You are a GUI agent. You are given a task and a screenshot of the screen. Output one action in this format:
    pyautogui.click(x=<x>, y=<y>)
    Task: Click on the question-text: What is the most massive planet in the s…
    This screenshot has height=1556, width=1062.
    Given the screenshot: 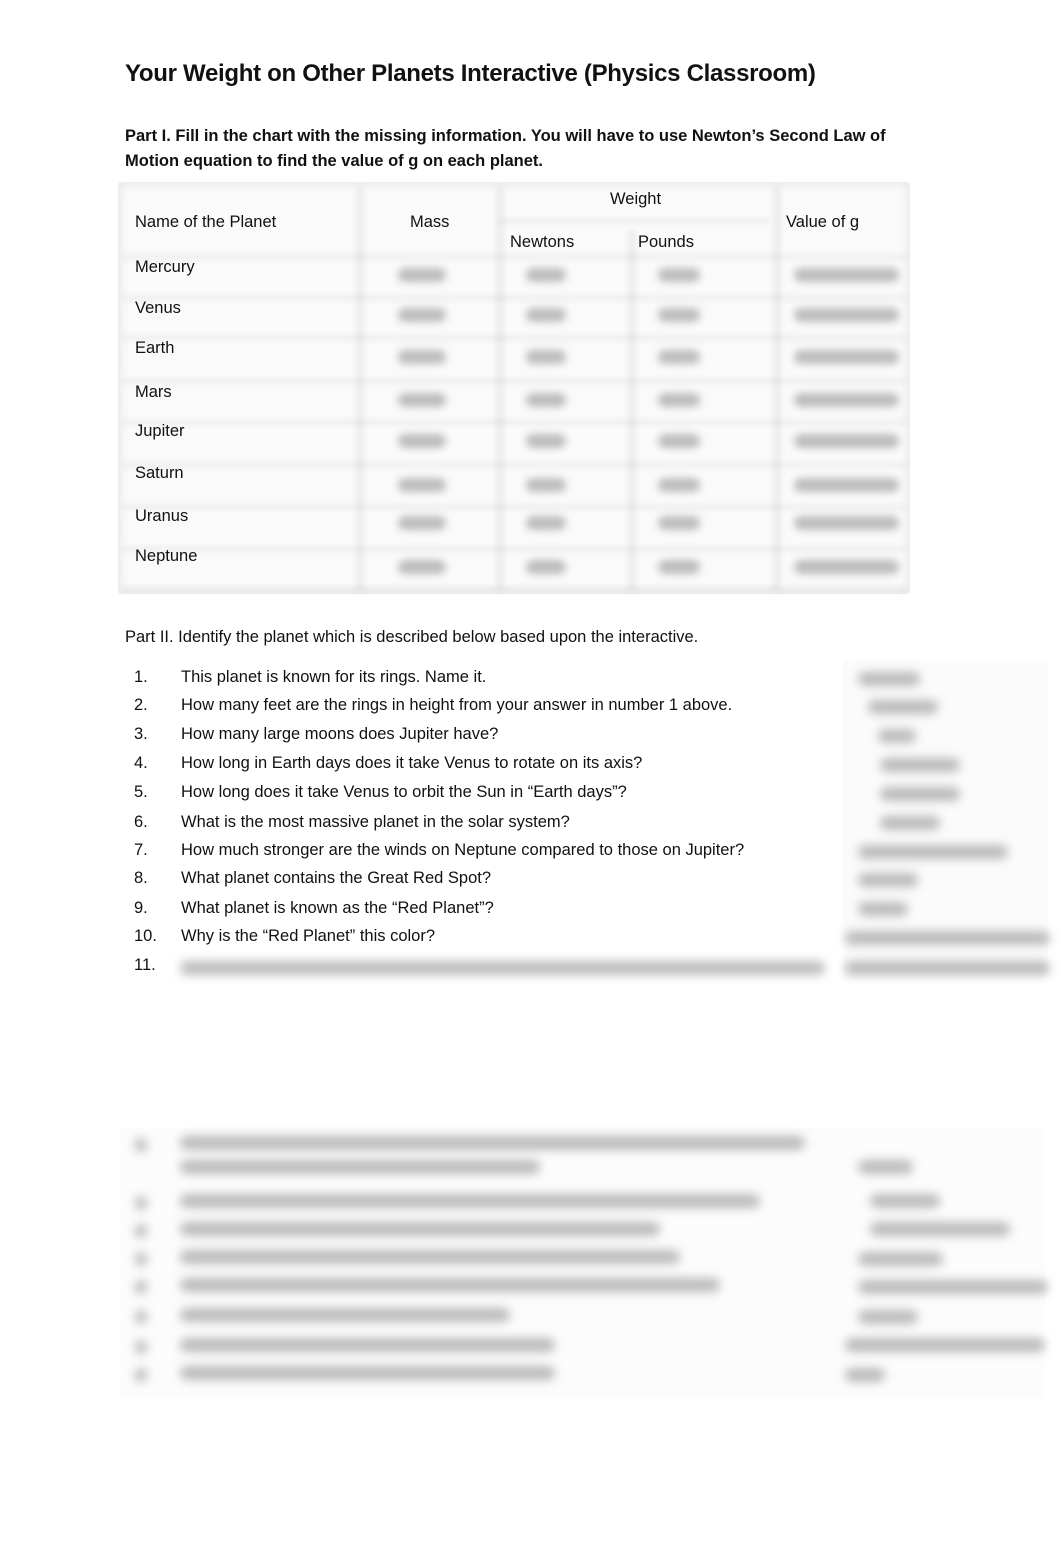 What is the action you would take?
    pyautogui.click(x=375, y=822)
    